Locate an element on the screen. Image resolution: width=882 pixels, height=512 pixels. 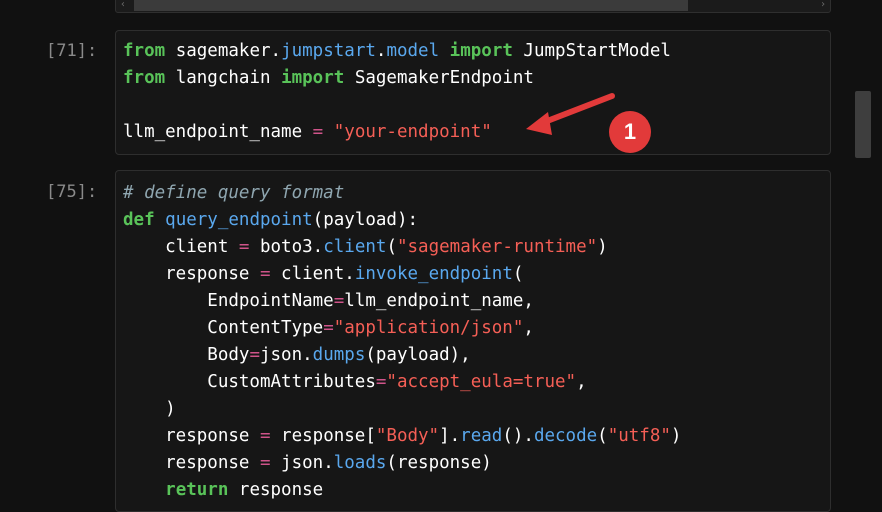
code-token: Body is located at coordinates (186, 355).